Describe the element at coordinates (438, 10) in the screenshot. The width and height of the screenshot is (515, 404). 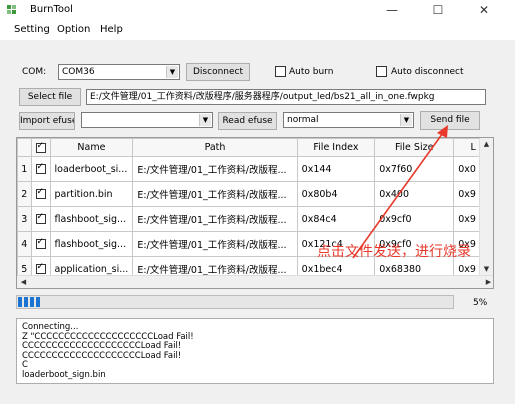
I see `maximize-icon: ☐` at that location.